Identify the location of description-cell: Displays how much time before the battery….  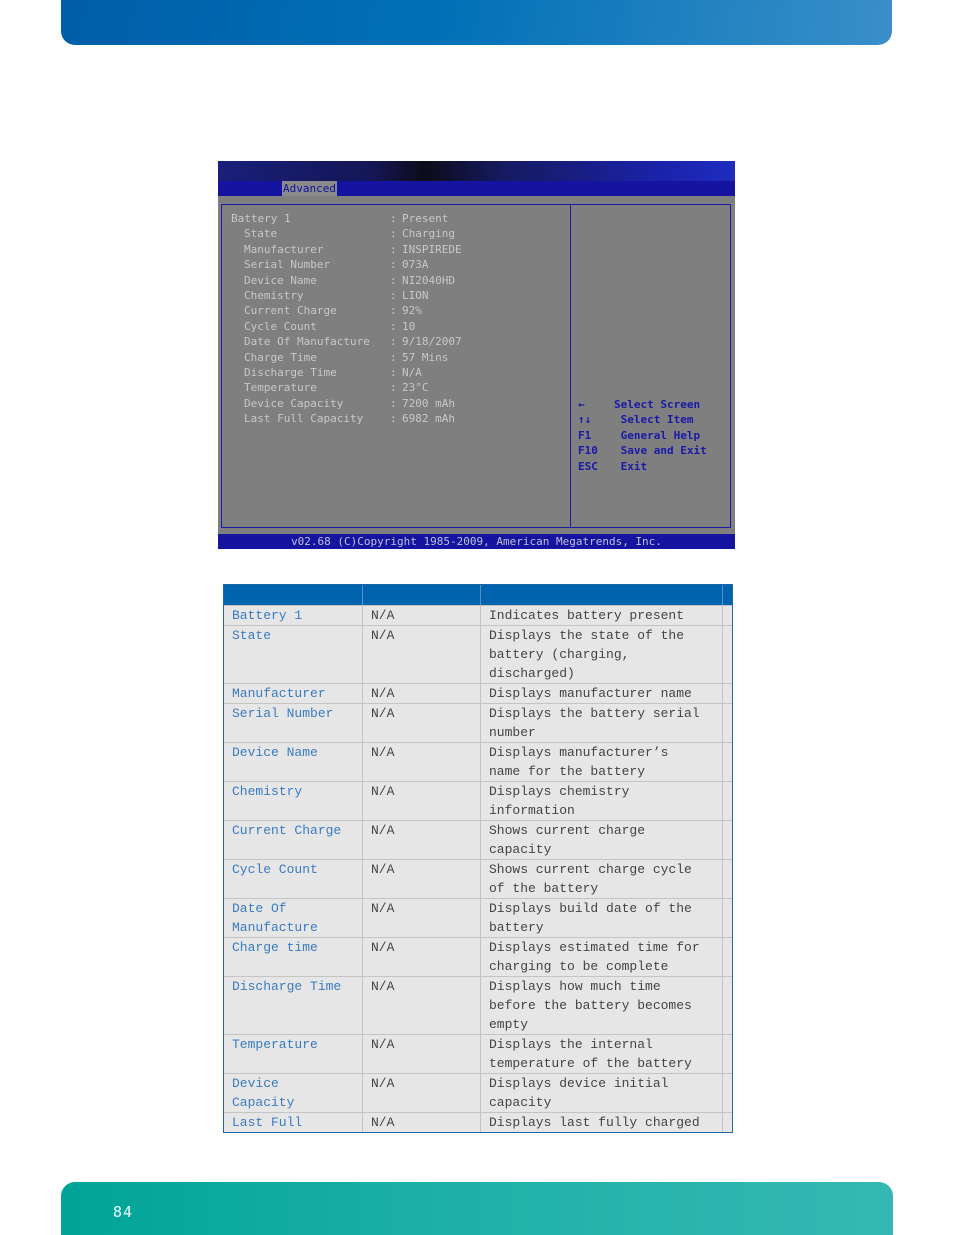
(602, 1005).